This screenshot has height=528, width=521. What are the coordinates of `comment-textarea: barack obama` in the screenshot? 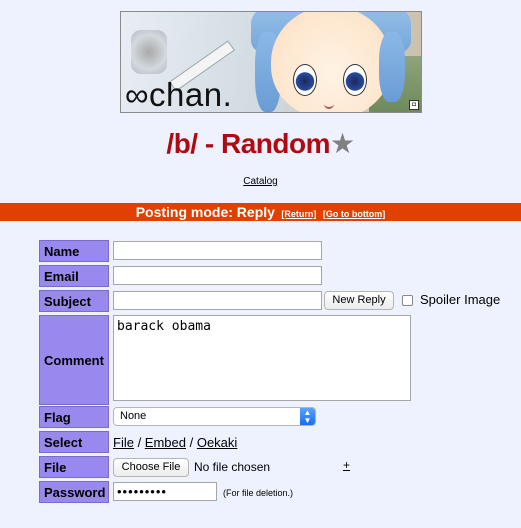 It's located at (262, 358).